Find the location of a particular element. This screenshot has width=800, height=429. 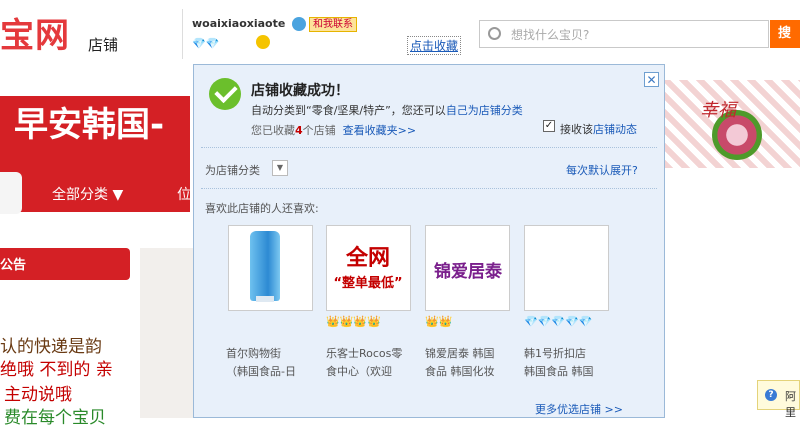

product-tube-cap is located at coordinates (265, 299).